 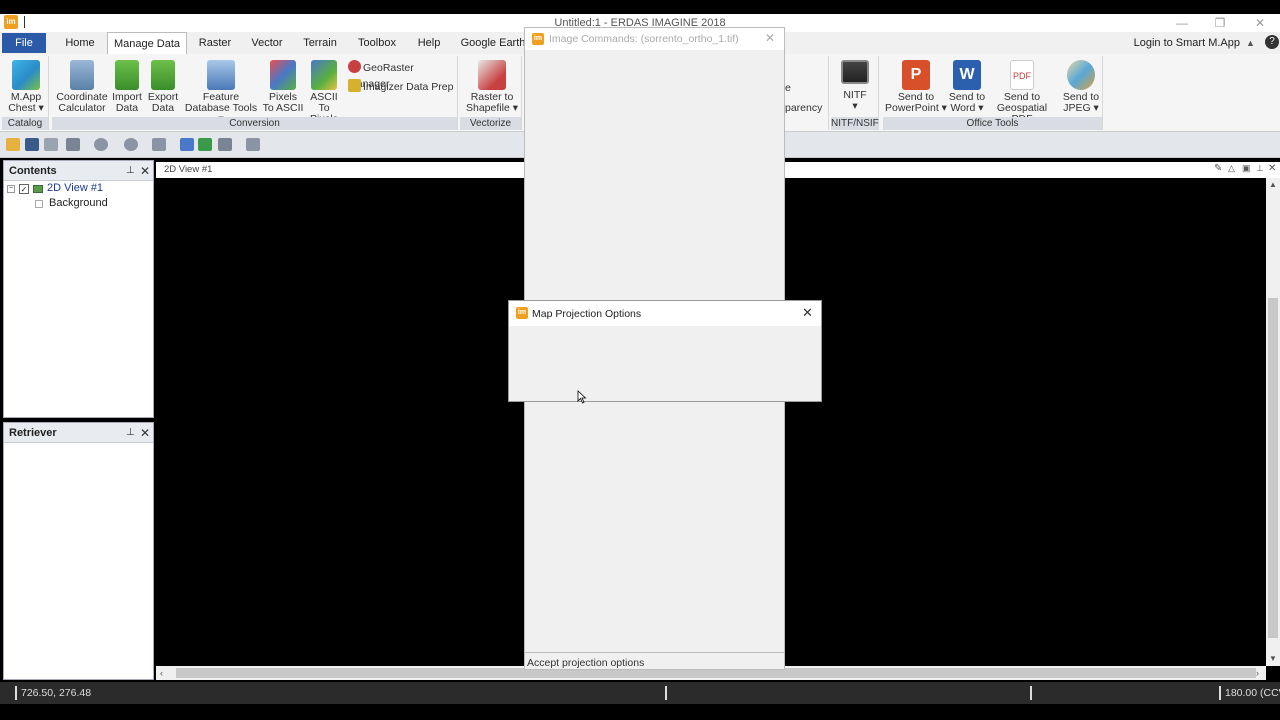 What do you see at coordinates (492, 108) in the screenshot?
I see `raster-label-2: Shapefile ▾` at bounding box center [492, 108].